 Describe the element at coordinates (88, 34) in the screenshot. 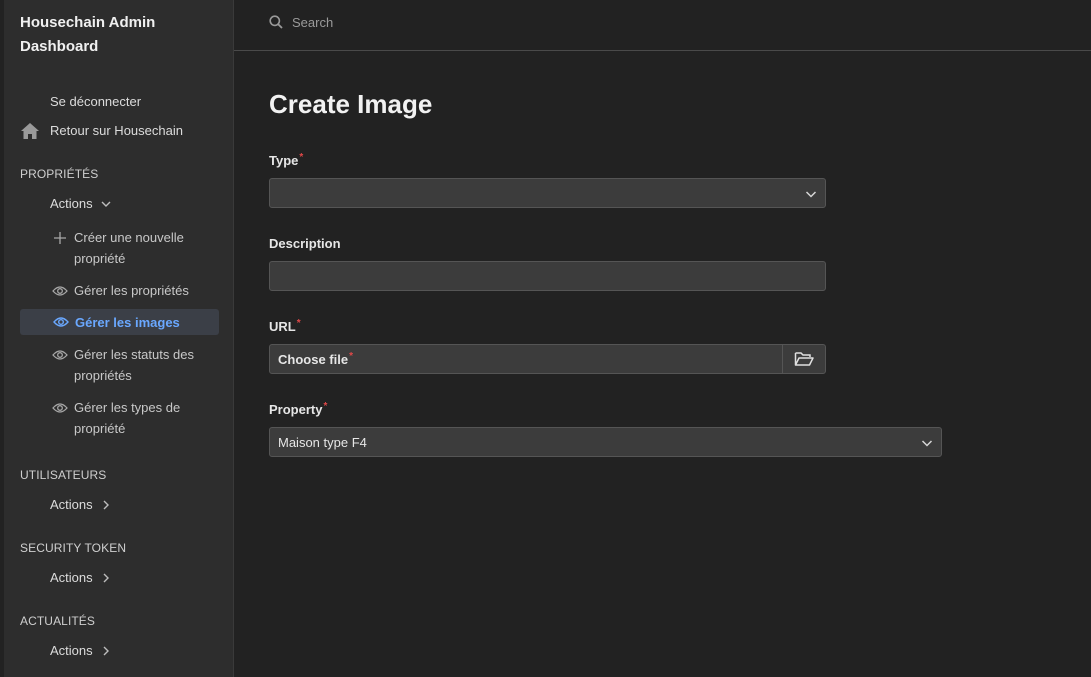

I see `app-title: Housechain Admin Dashboard` at that location.